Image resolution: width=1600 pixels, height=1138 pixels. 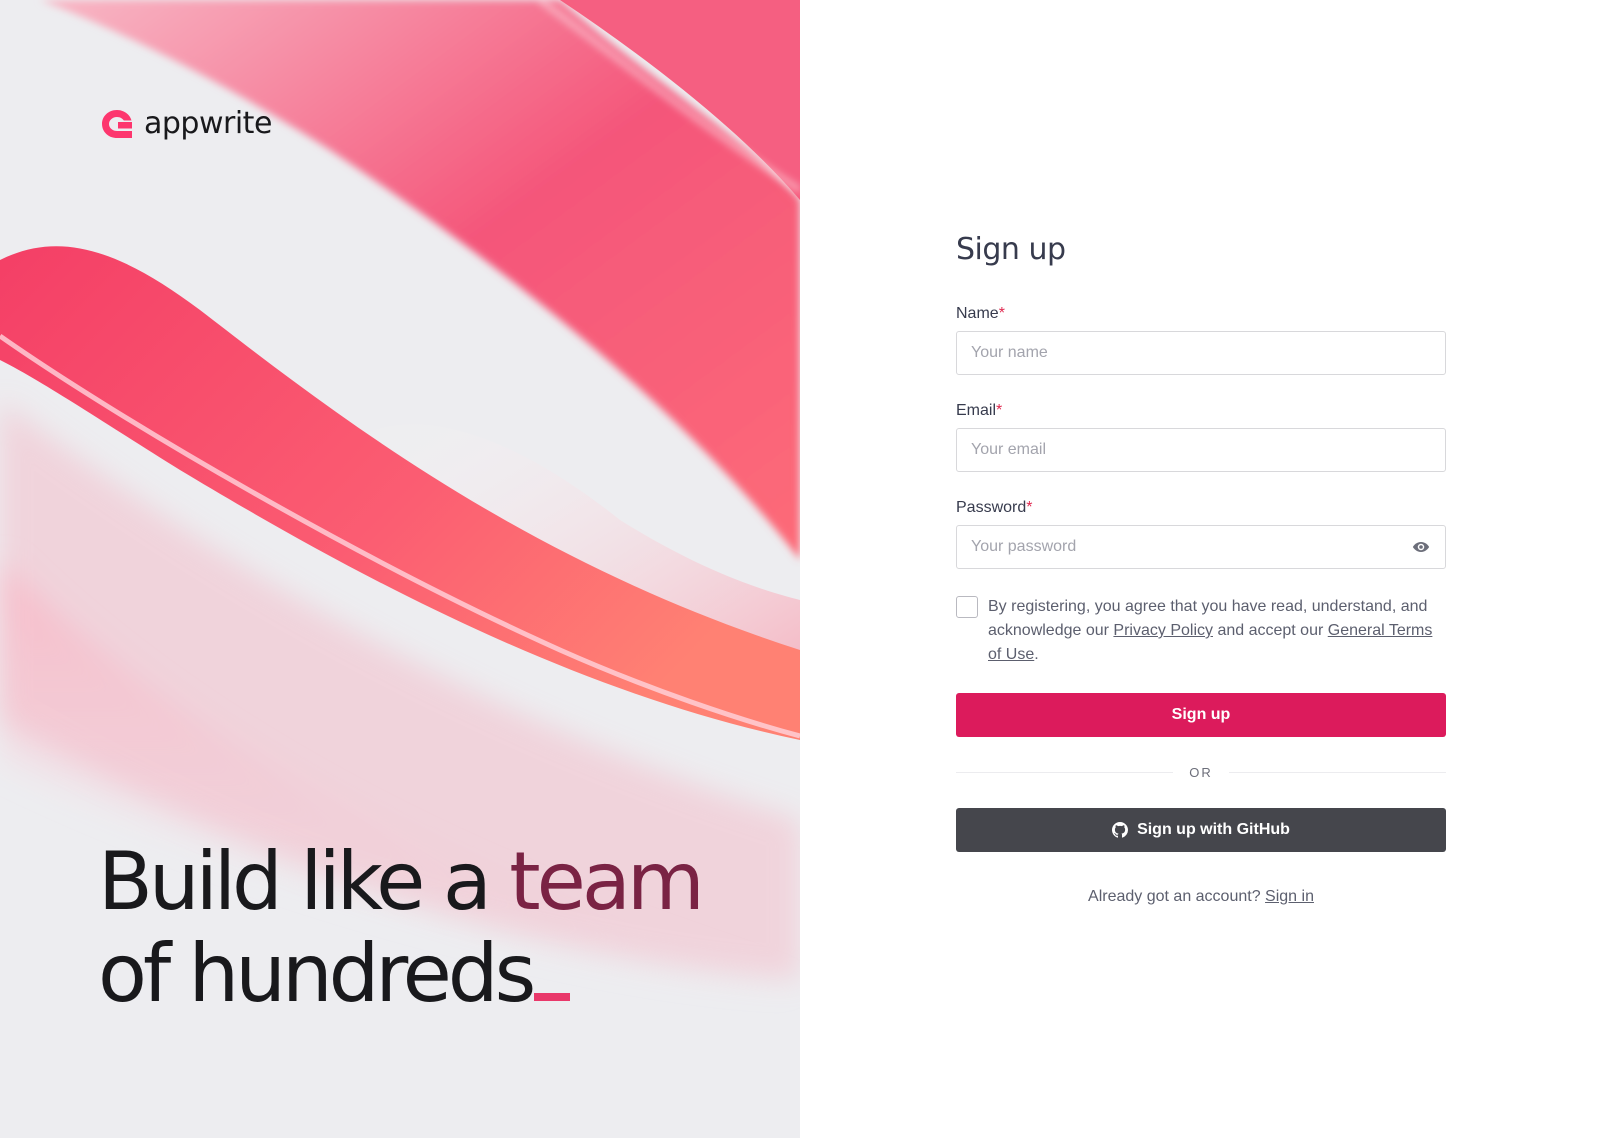 What do you see at coordinates (1201, 314) in the screenshot?
I see `name-label: Name*` at bounding box center [1201, 314].